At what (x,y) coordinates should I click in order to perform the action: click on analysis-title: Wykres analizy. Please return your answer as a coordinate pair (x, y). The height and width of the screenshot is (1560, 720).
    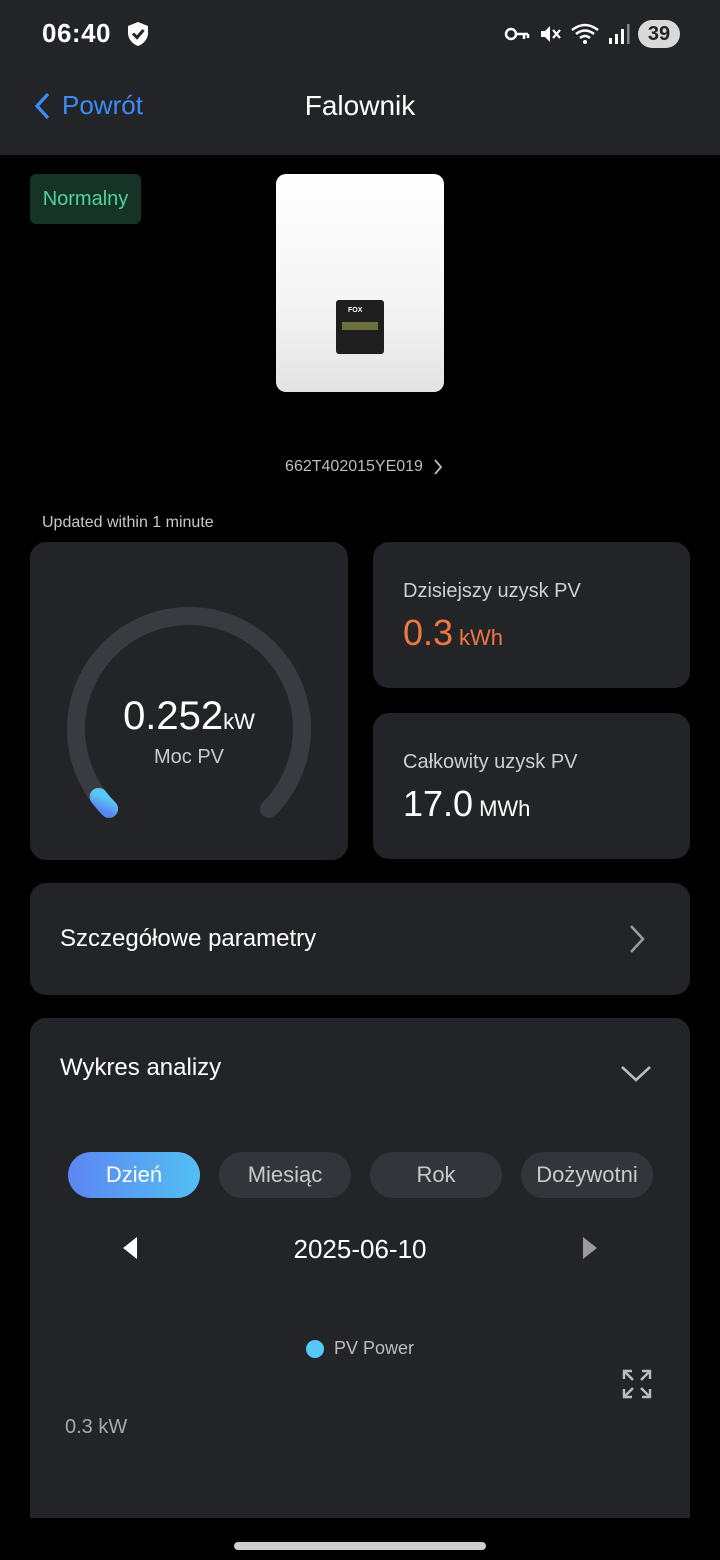
    Looking at the image, I should click on (141, 1067).